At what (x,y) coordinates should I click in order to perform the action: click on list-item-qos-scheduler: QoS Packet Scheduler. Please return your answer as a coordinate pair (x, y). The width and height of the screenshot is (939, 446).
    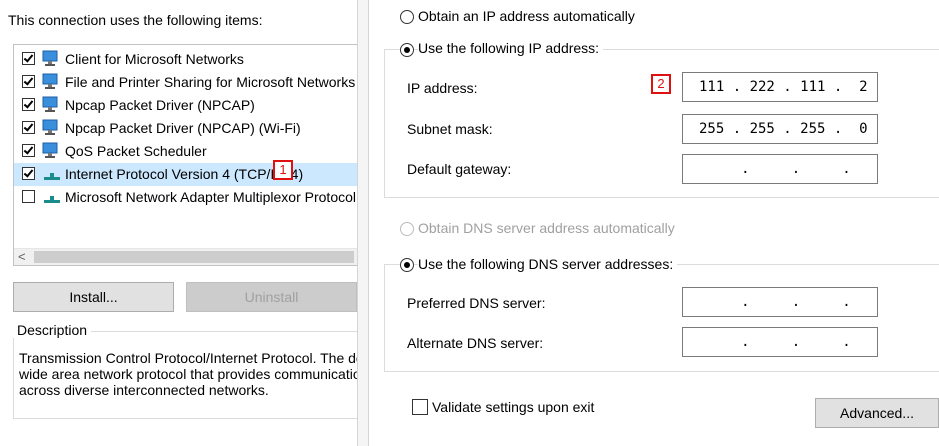
    Looking at the image, I should click on (185, 151).